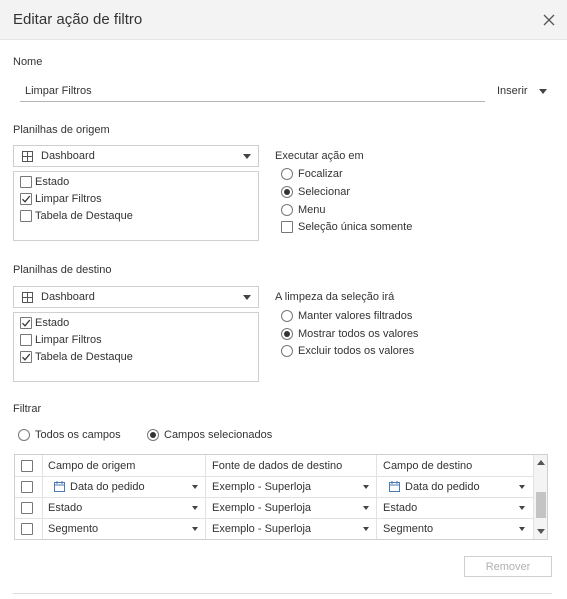 The width and height of the screenshot is (567, 599). What do you see at coordinates (84, 216) in the screenshot?
I see `source-sheet-label: Tabela de Destaque` at bounding box center [84, 216].